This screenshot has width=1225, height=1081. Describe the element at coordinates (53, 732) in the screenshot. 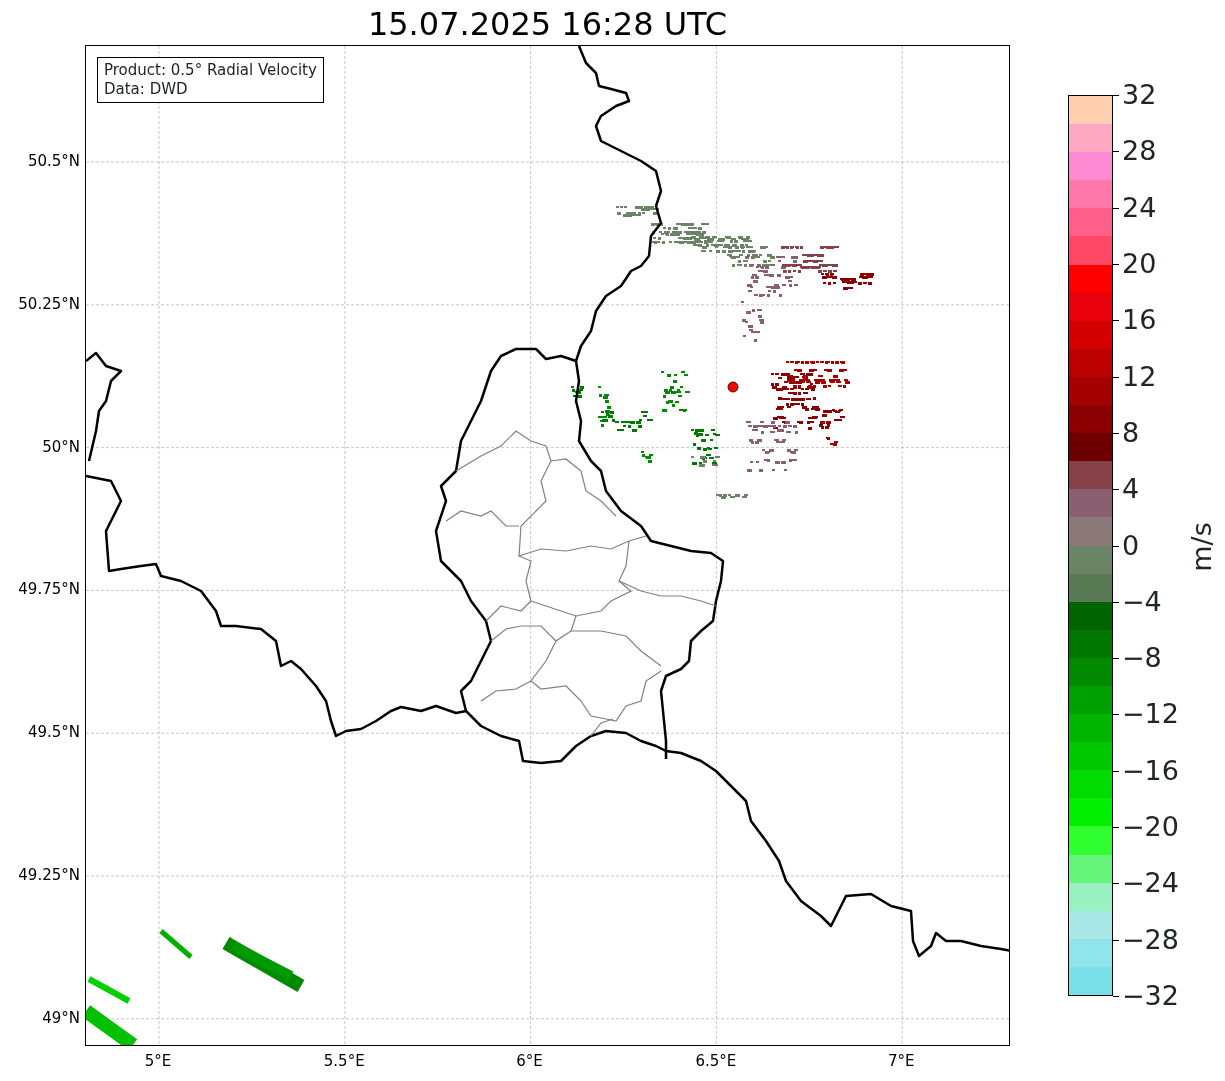

I see `latitude-label: 49.5°N` at that location.